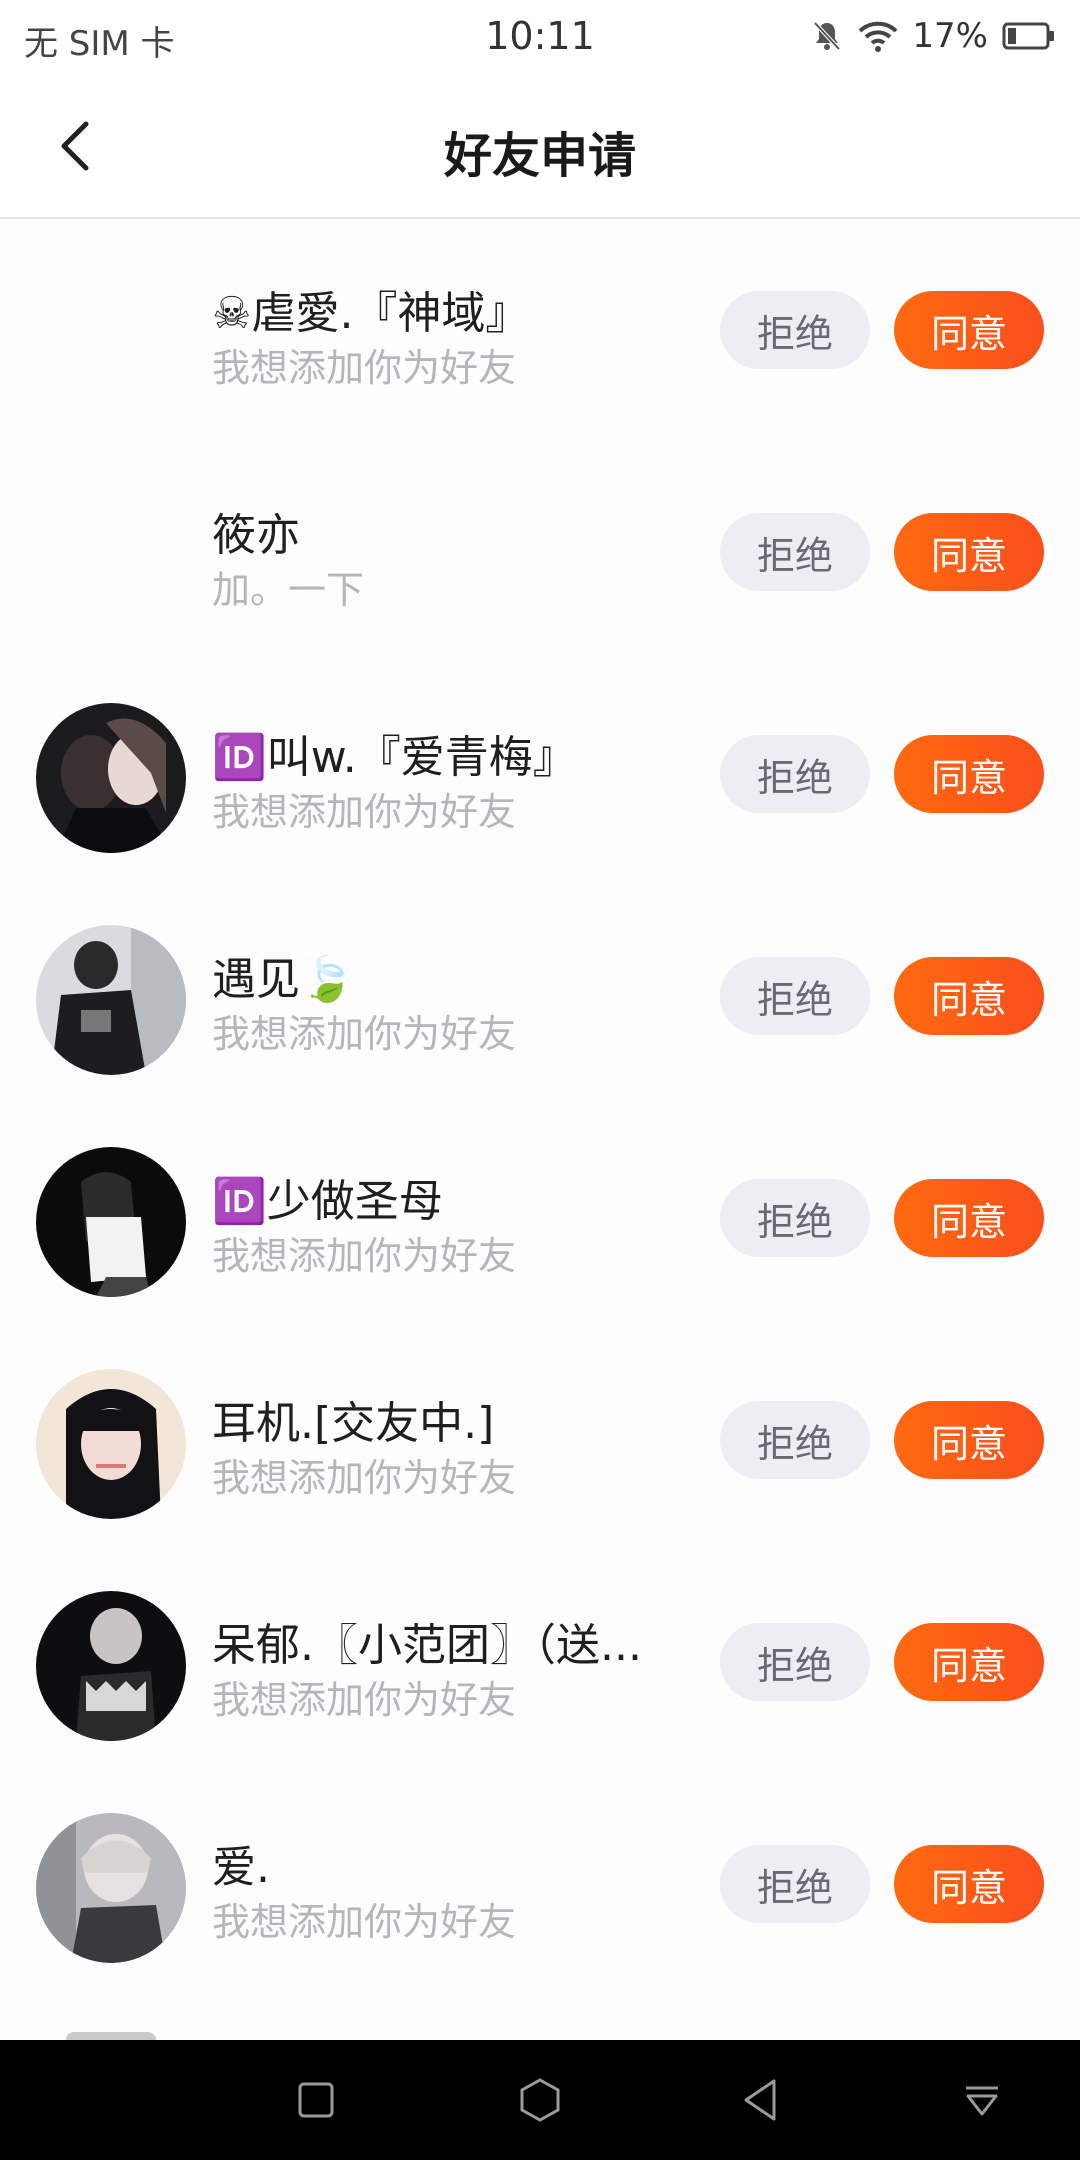 This screenshot has width=1080, height=2160. I want to click on hexagon-home-icon, so click(540, 2100).